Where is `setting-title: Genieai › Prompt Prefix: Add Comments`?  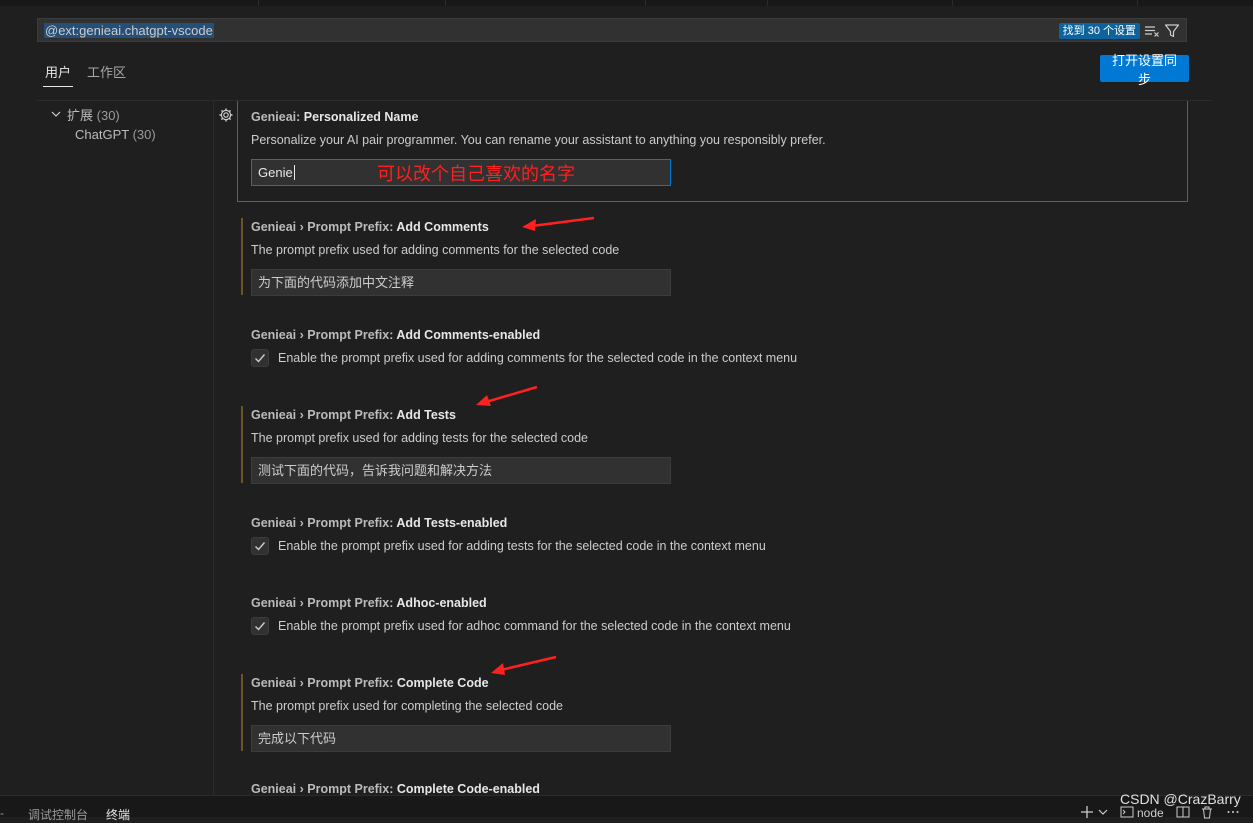
setting-title: Genieai › Prompt Prefix: Add Comments is located at coordinates (370, 227).